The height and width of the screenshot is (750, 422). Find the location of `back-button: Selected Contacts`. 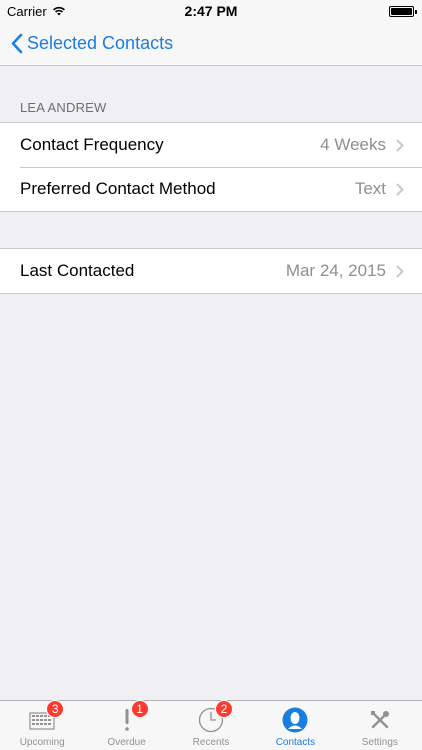

back-button: Selected Contacts is located at coordinates (86, 43).